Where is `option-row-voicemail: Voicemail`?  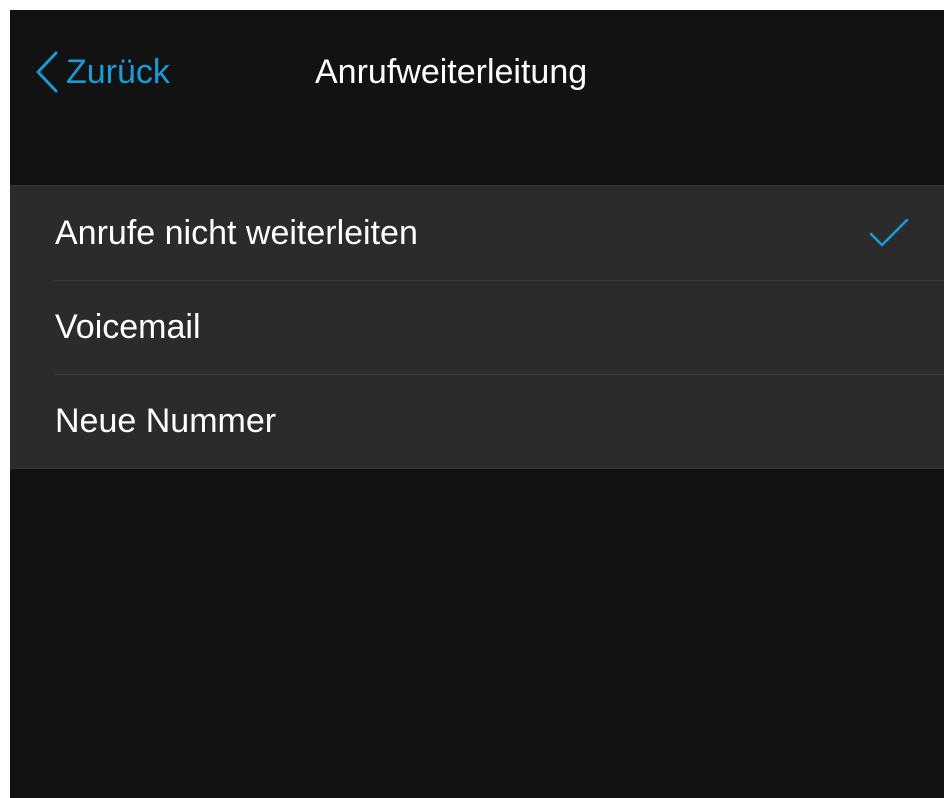
option-row-voicemail: Voicemail is located at coordinates (477, 327).